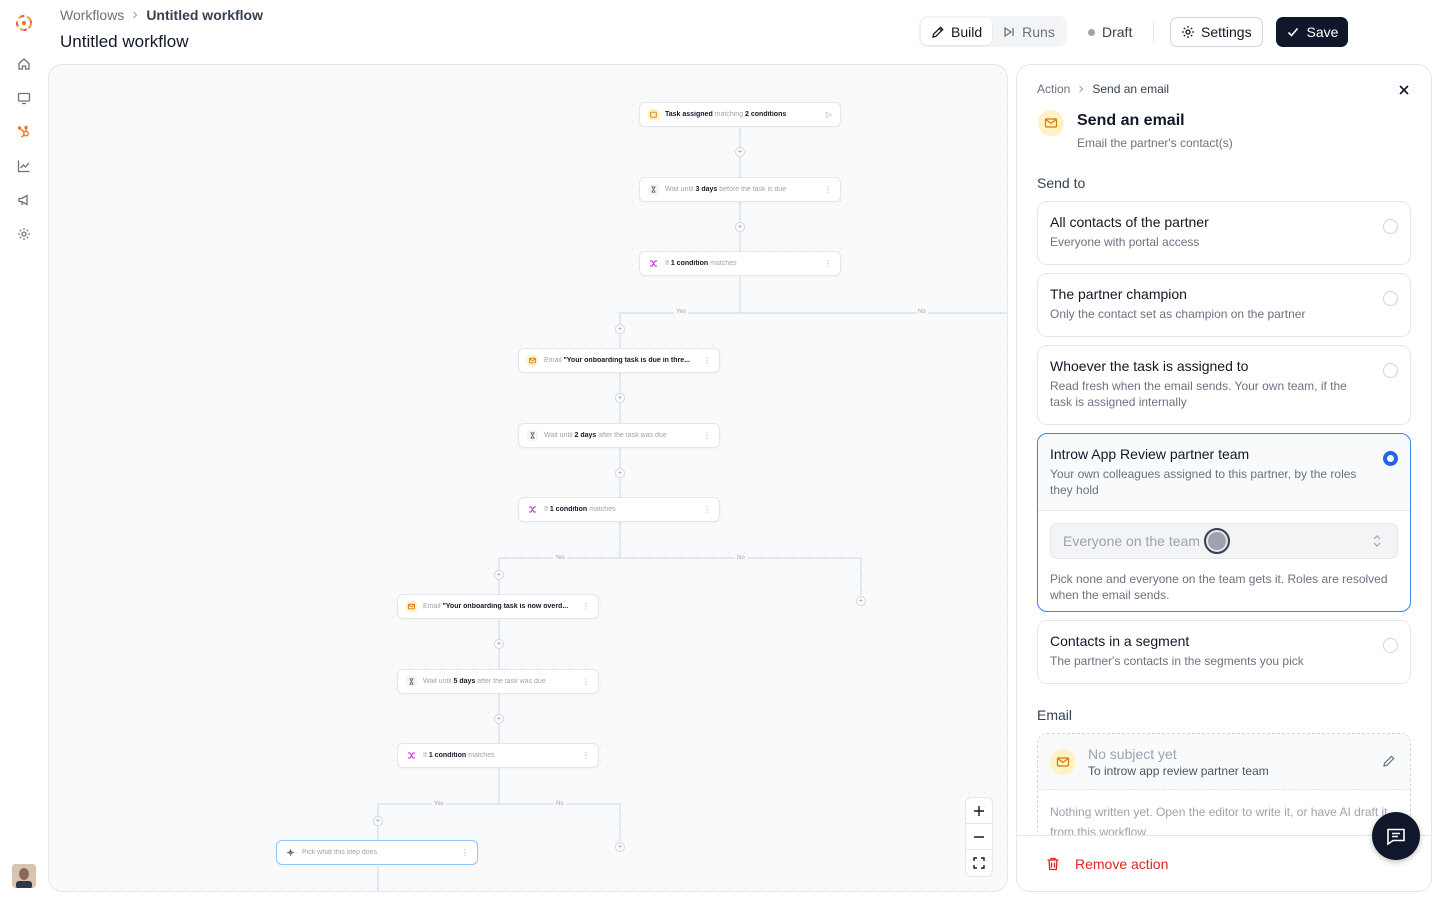  I want to click on node-label: Task assigned, so click(689, 114).